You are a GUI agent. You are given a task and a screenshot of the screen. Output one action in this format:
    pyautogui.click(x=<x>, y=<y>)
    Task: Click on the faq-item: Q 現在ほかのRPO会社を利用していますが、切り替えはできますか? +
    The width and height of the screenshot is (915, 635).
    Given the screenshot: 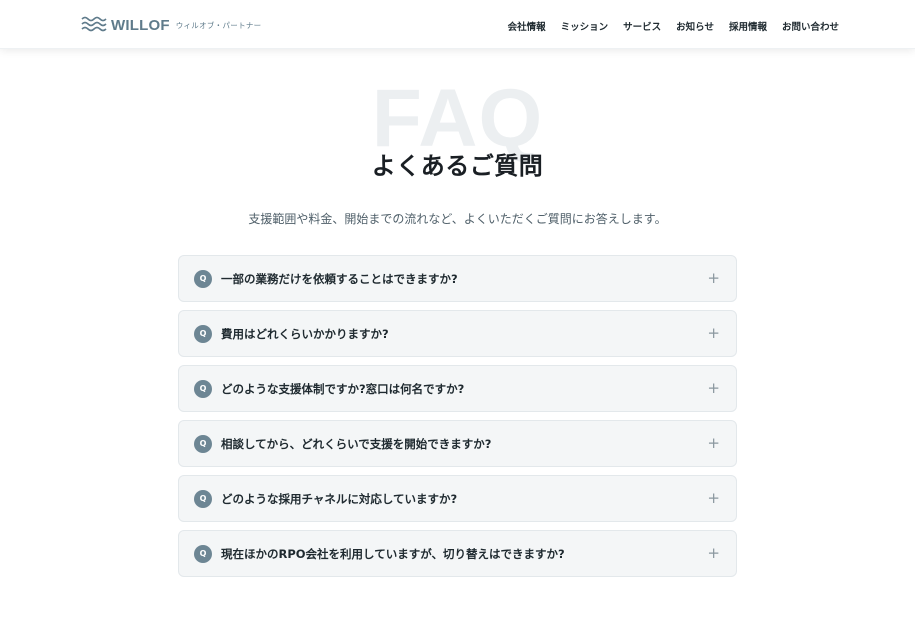 What is the action you would take?
    pyautogui.click(x=457, y=553)
    